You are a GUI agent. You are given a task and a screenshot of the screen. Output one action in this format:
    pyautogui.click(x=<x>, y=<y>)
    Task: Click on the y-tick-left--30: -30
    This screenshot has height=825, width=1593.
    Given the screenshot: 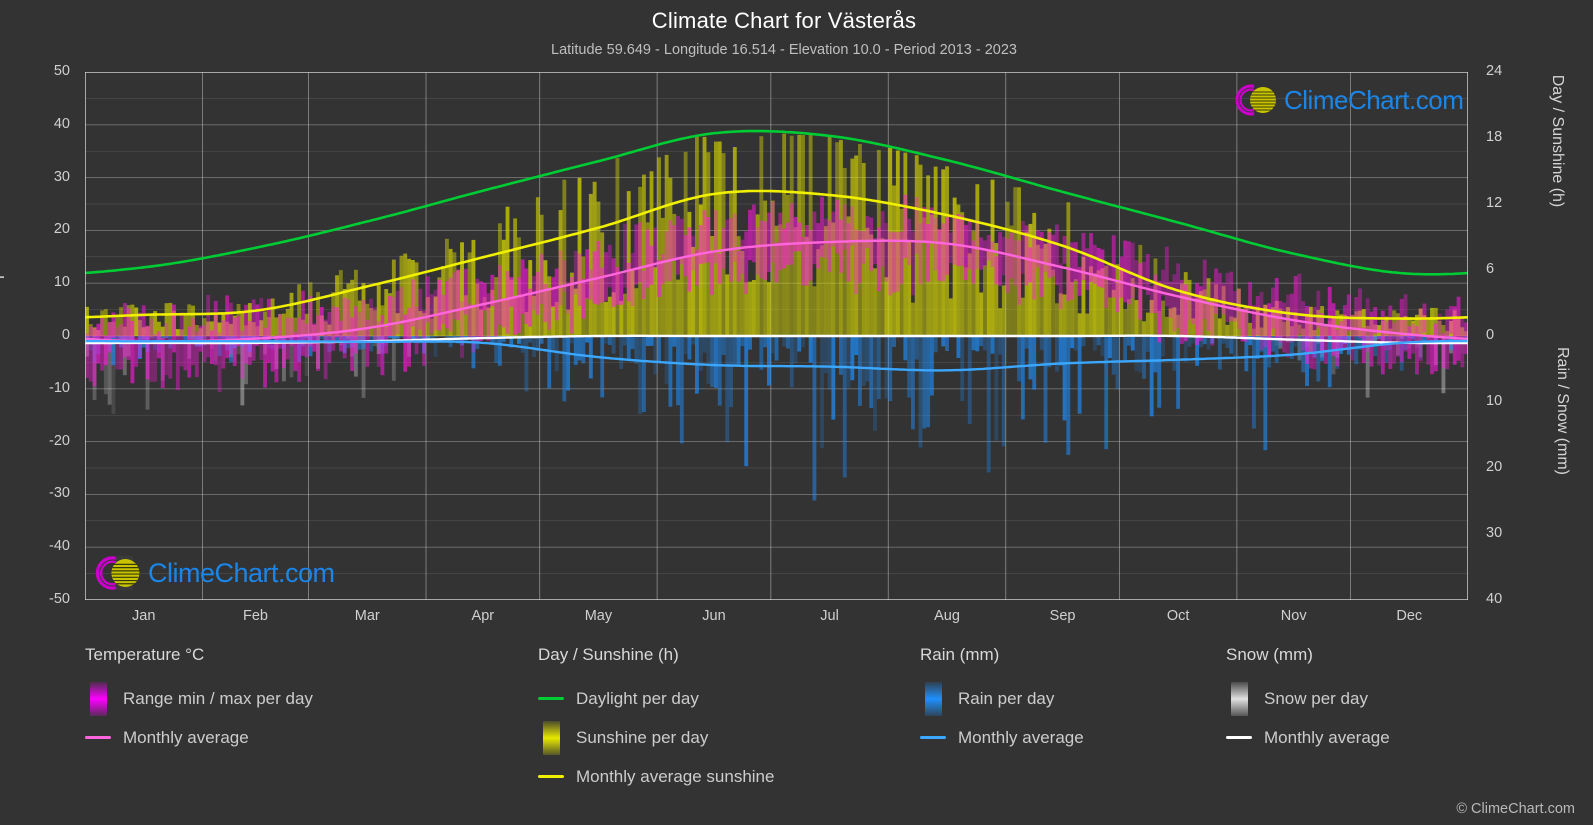 What is the action you would take?
    pyautogui.click(x=59, y=493)
    